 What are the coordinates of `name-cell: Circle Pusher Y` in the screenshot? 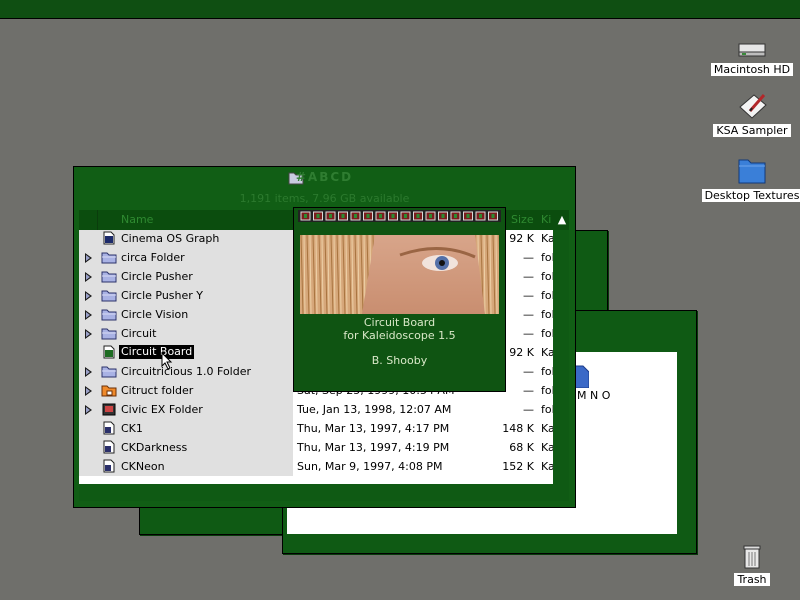 It's located at (186, 295).